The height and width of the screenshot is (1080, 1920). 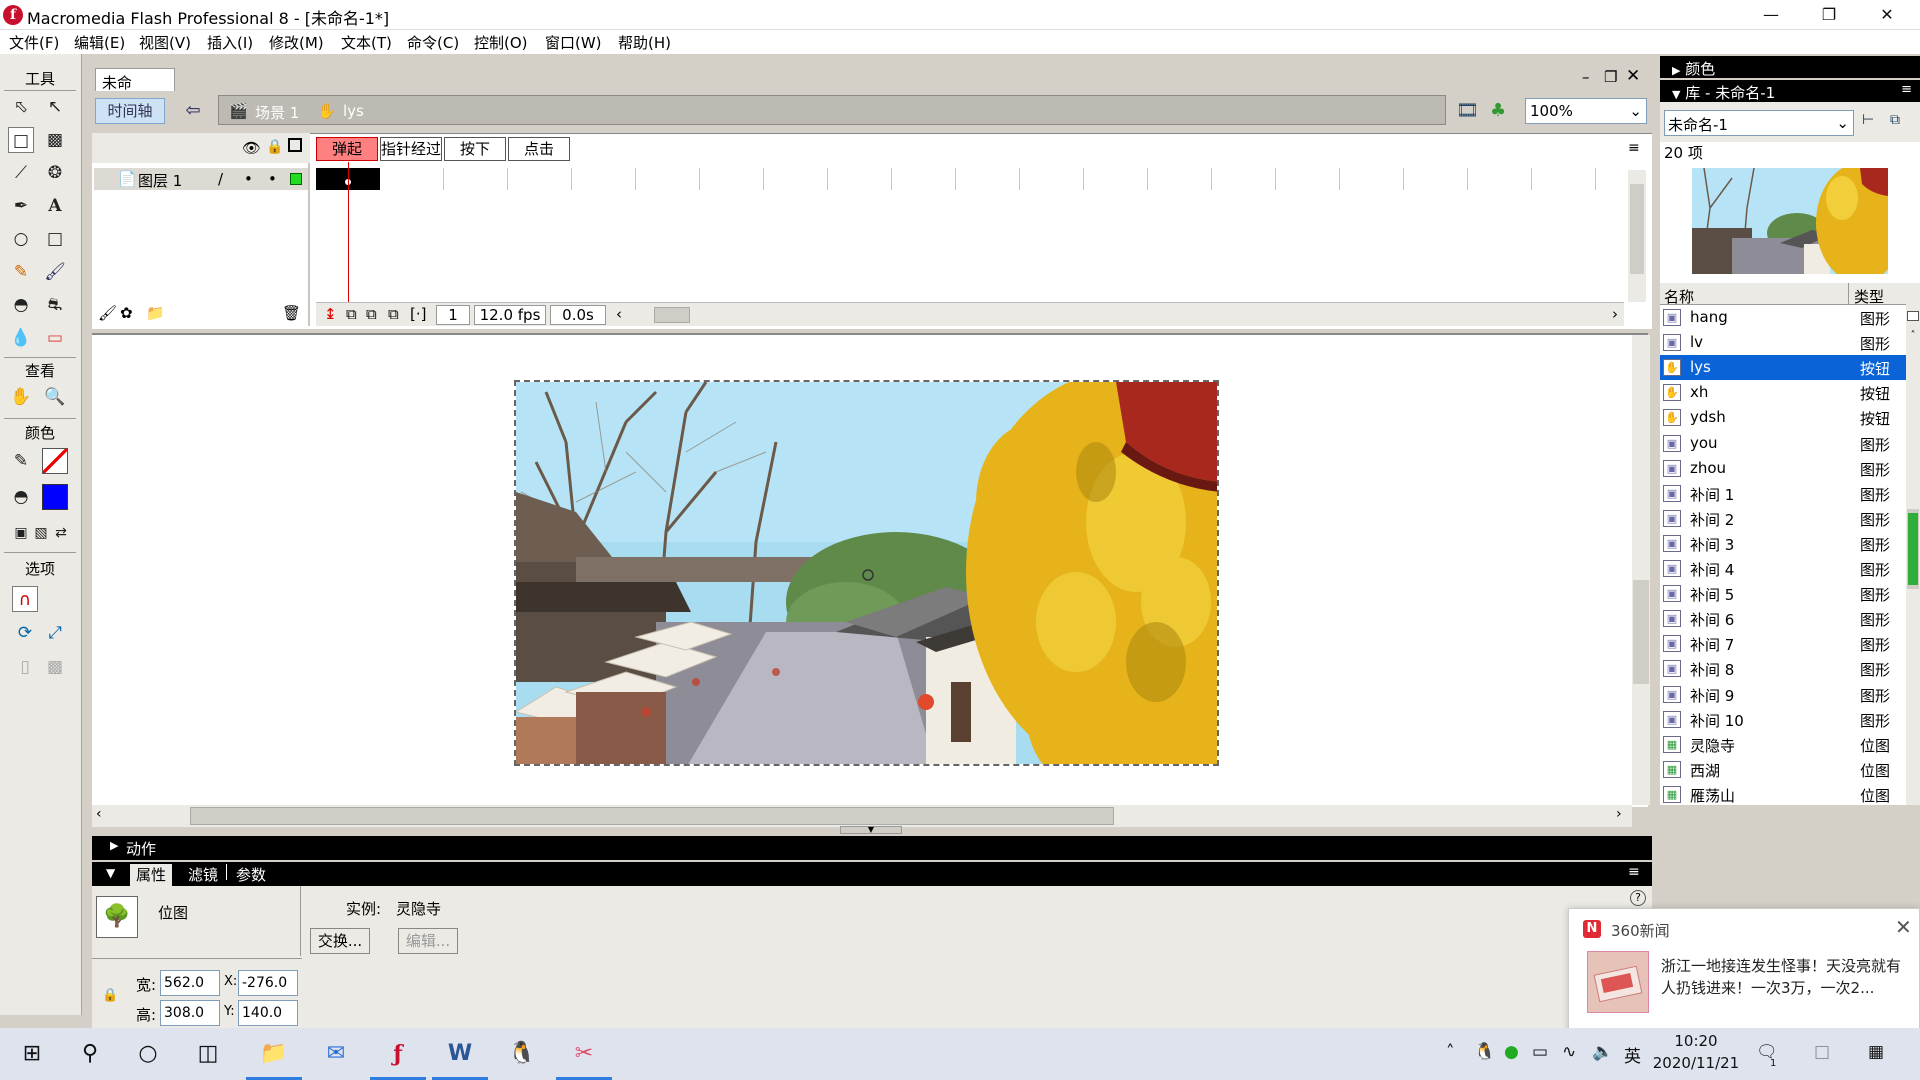 What do you see at coordinates (1783, 568) in the screenshot?
I see `library-item: ▣ 补间 4 图形` at bounding box center [1783, 568].